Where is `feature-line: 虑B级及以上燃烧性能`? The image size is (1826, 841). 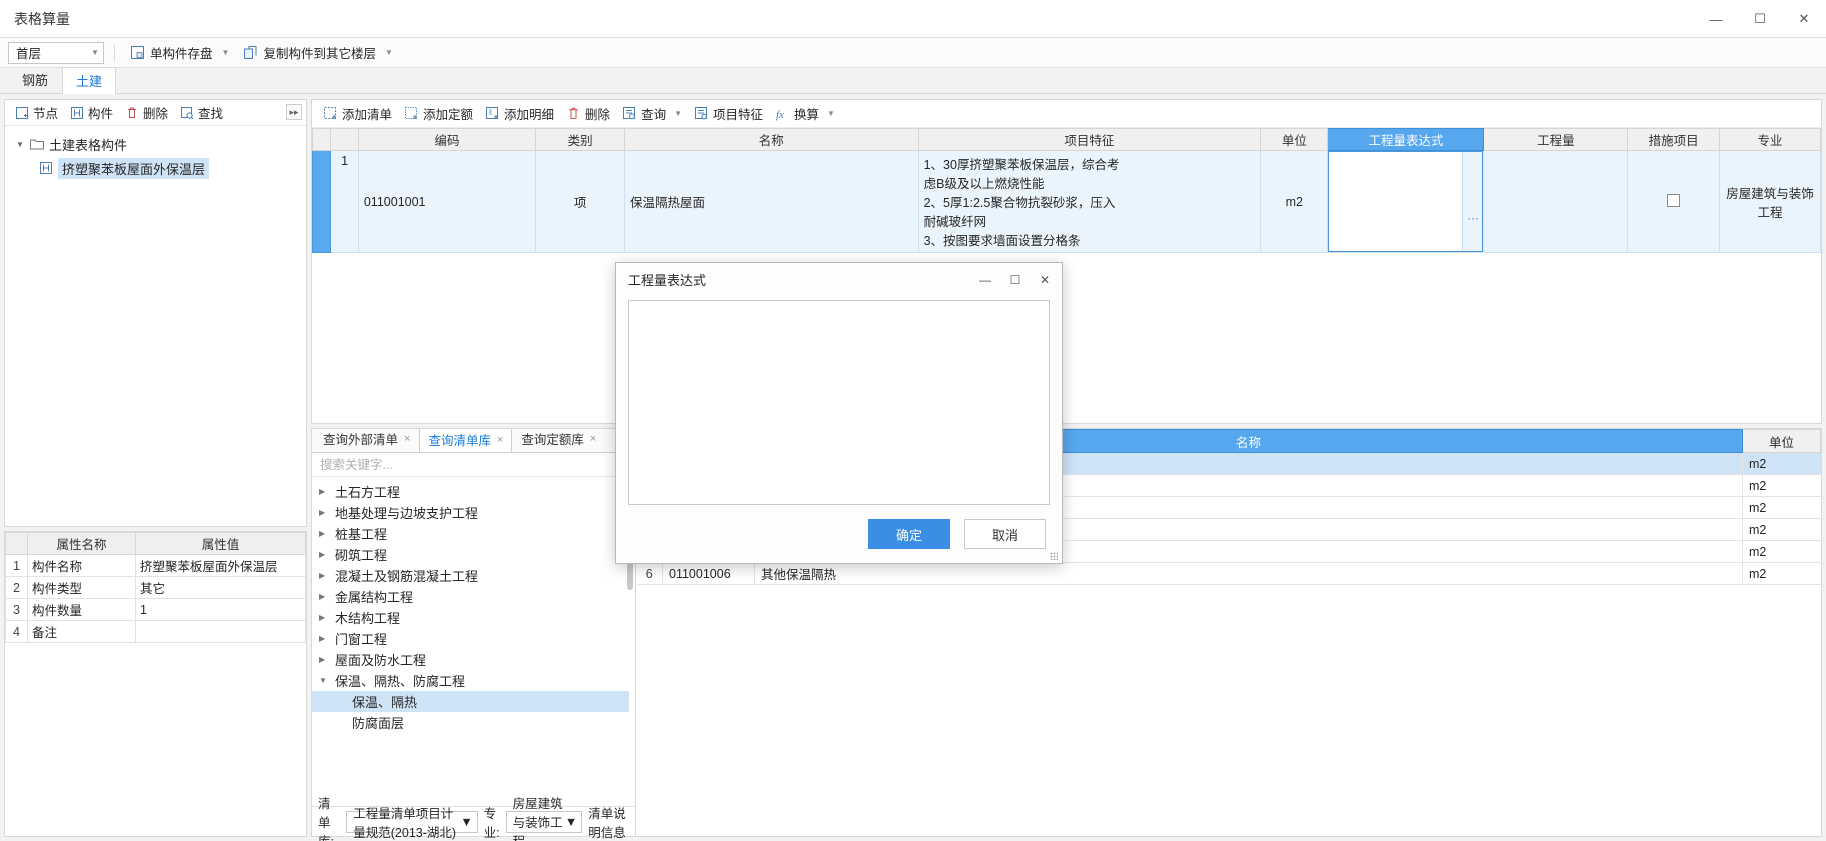
feature-line: 虑B级及以上燃烧性能 is located at coordinates (984, 184).